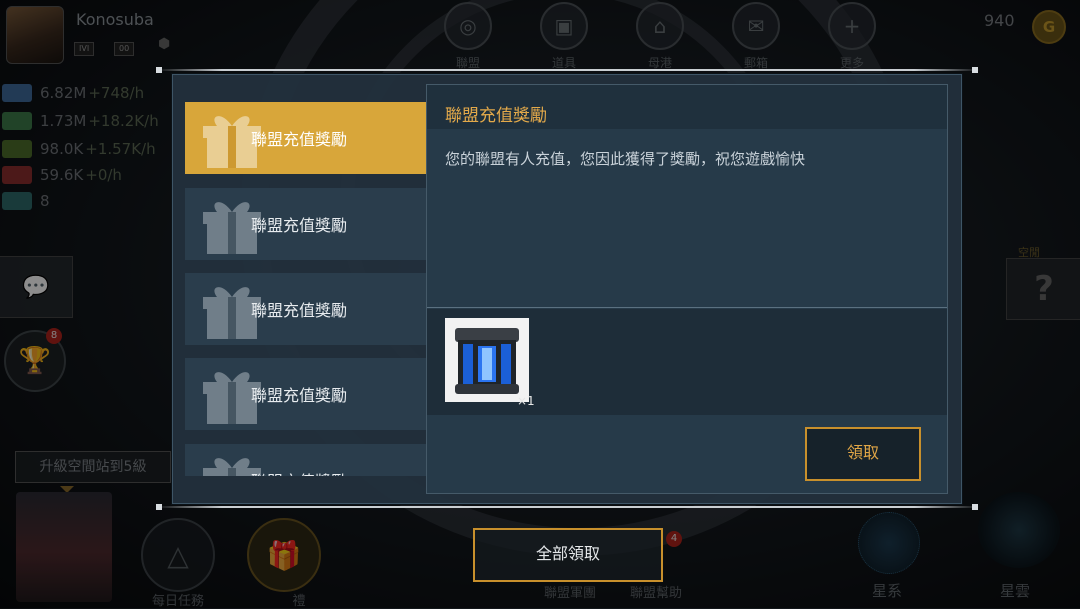 Image resolution: width=1080 pixels, height=609 pixels. What do you see at coordinates (863, 454) in the screenshot?
I see `claim-button: 領取` at bounding box center [863, 454].